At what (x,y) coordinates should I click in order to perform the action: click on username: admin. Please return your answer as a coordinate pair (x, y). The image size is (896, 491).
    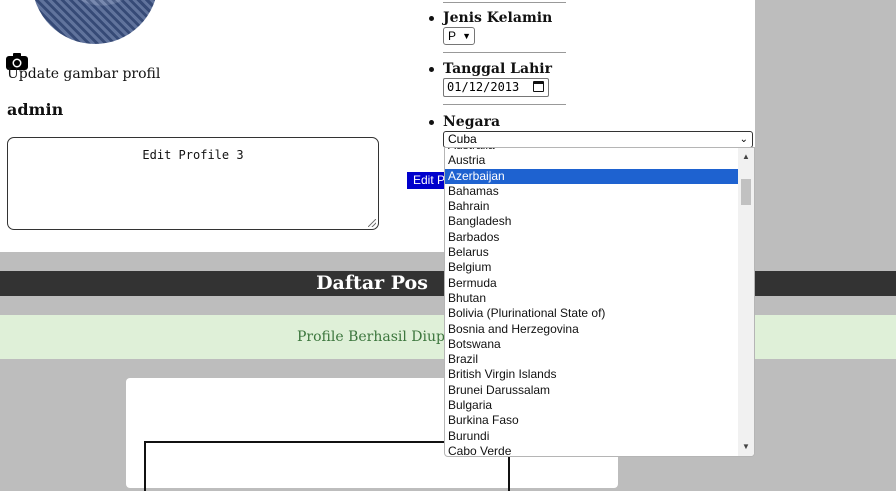
    Looking at the image, I should click on (35, 109).